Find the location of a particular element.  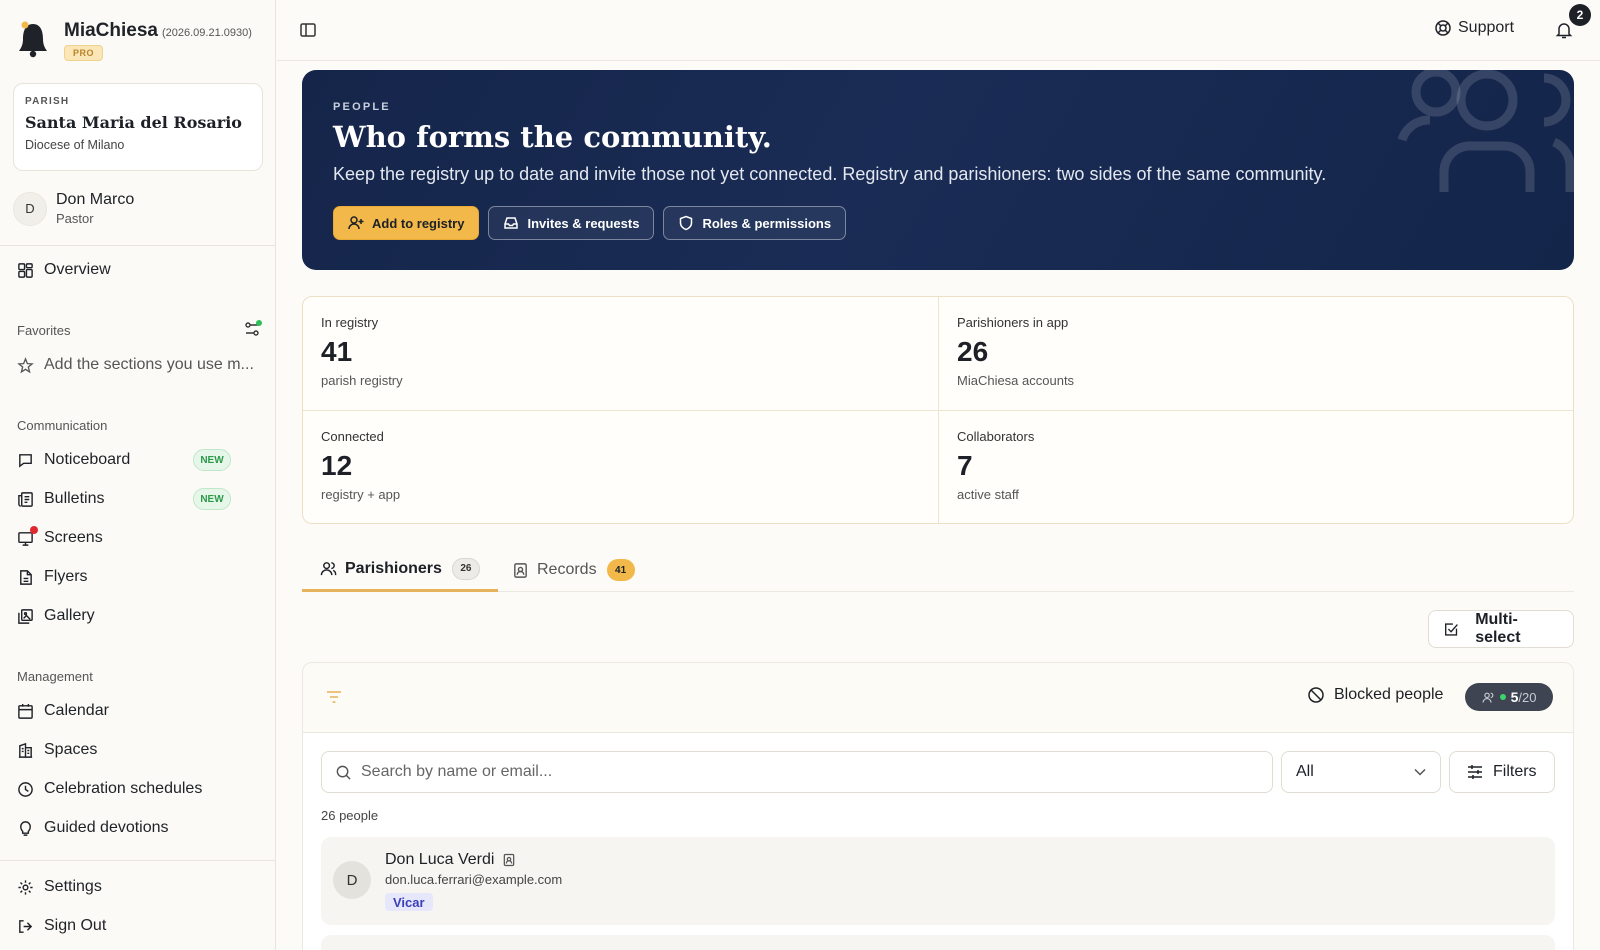

status-select: All is located at coordinates (1361, 772).